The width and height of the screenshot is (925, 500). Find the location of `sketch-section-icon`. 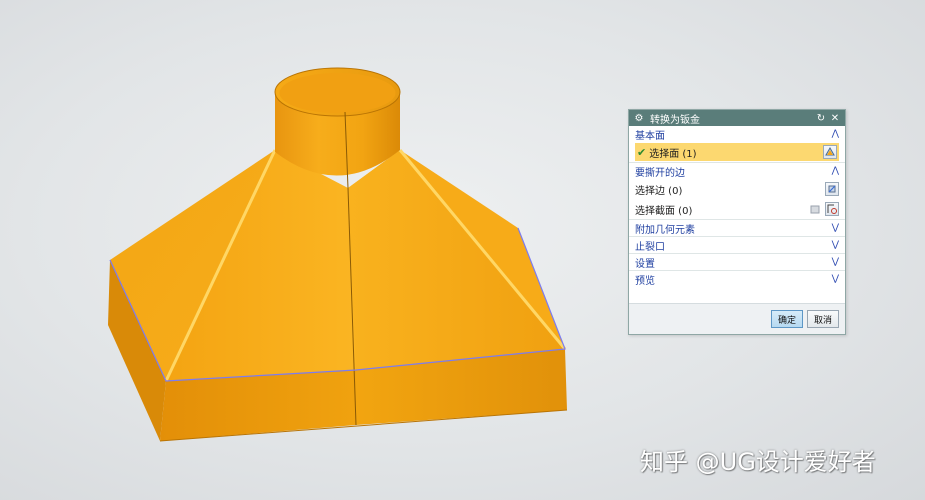

sketch-section-icon is located at coordinates (815, 209).